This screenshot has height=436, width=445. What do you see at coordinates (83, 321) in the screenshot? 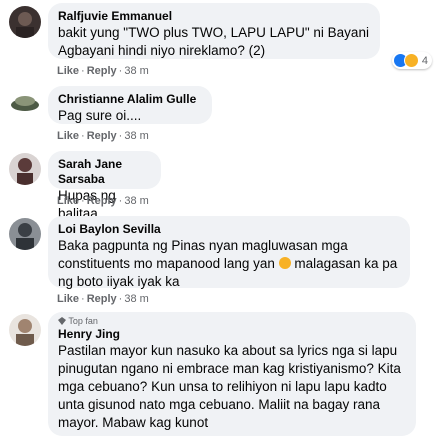
I see `badge-label: Top fan` at bounding box center [83, 321].